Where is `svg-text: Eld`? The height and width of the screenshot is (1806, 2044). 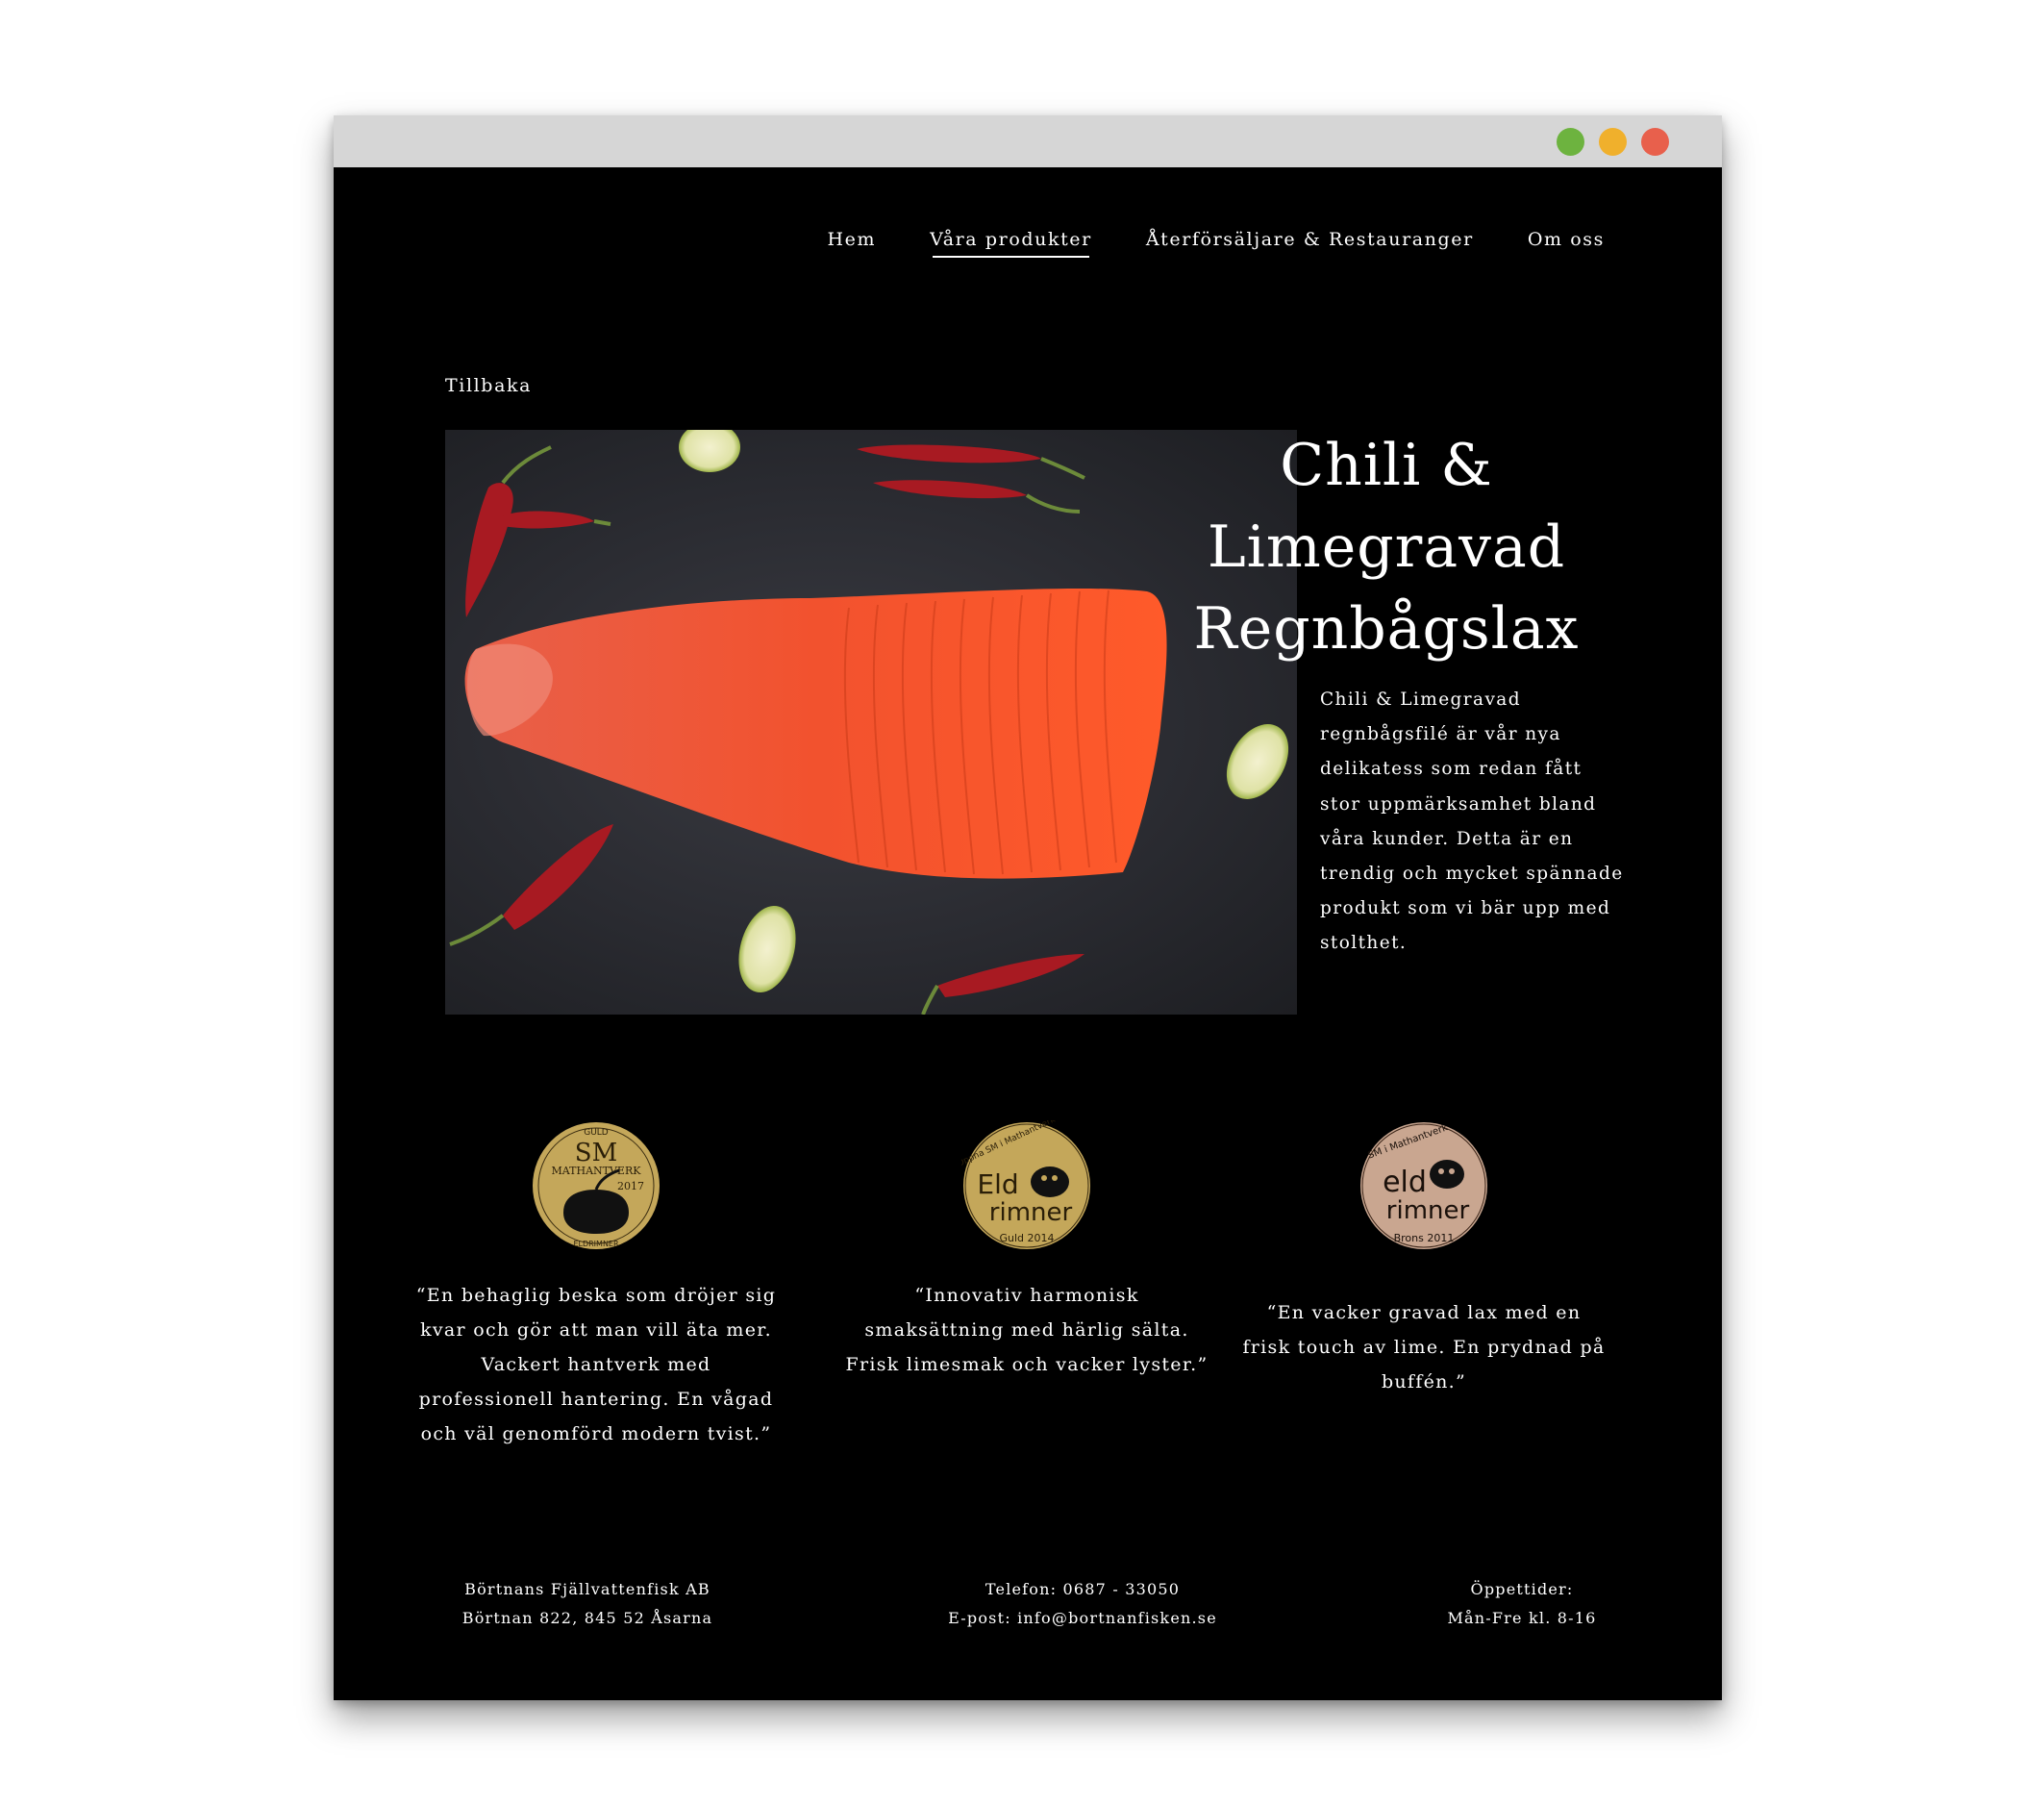
svg-text: Eld is located at coordinates (997, 1184).